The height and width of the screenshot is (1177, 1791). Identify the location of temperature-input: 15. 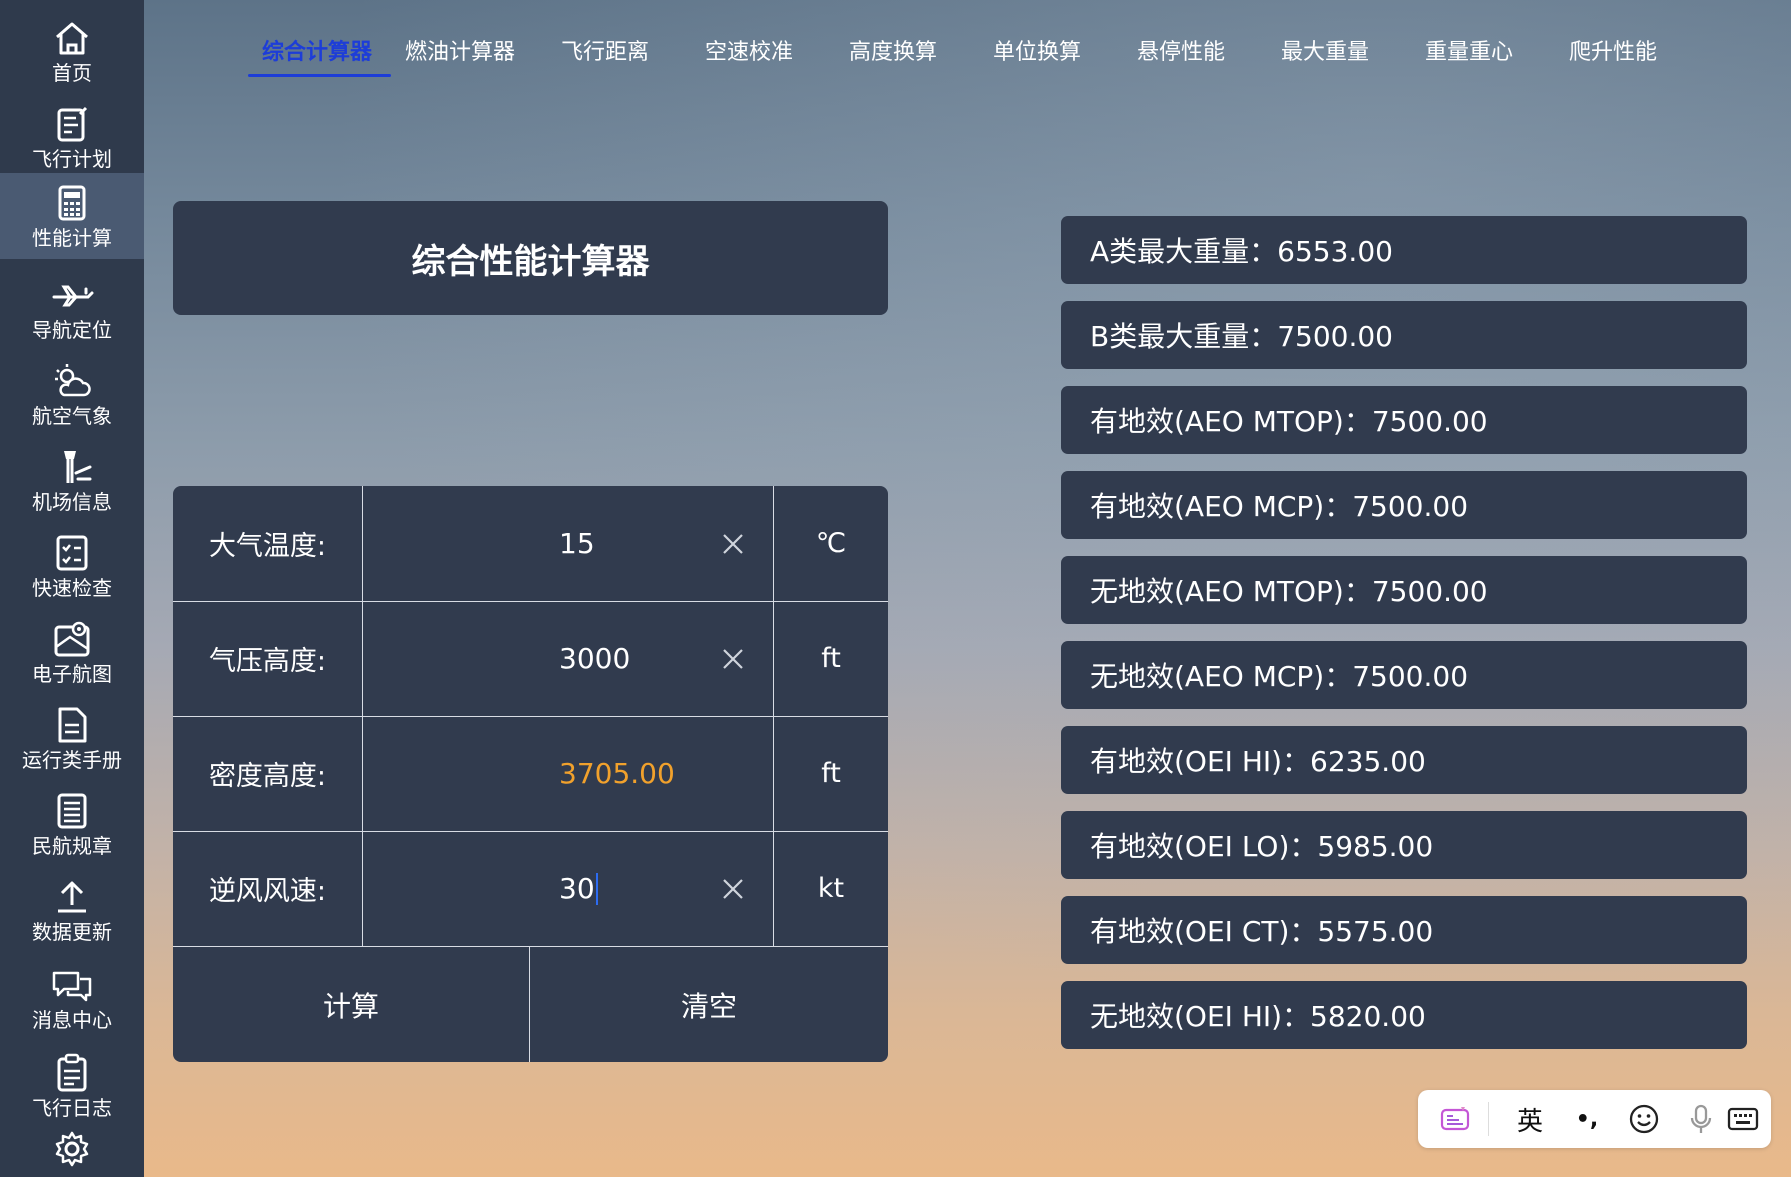
(568, 543).